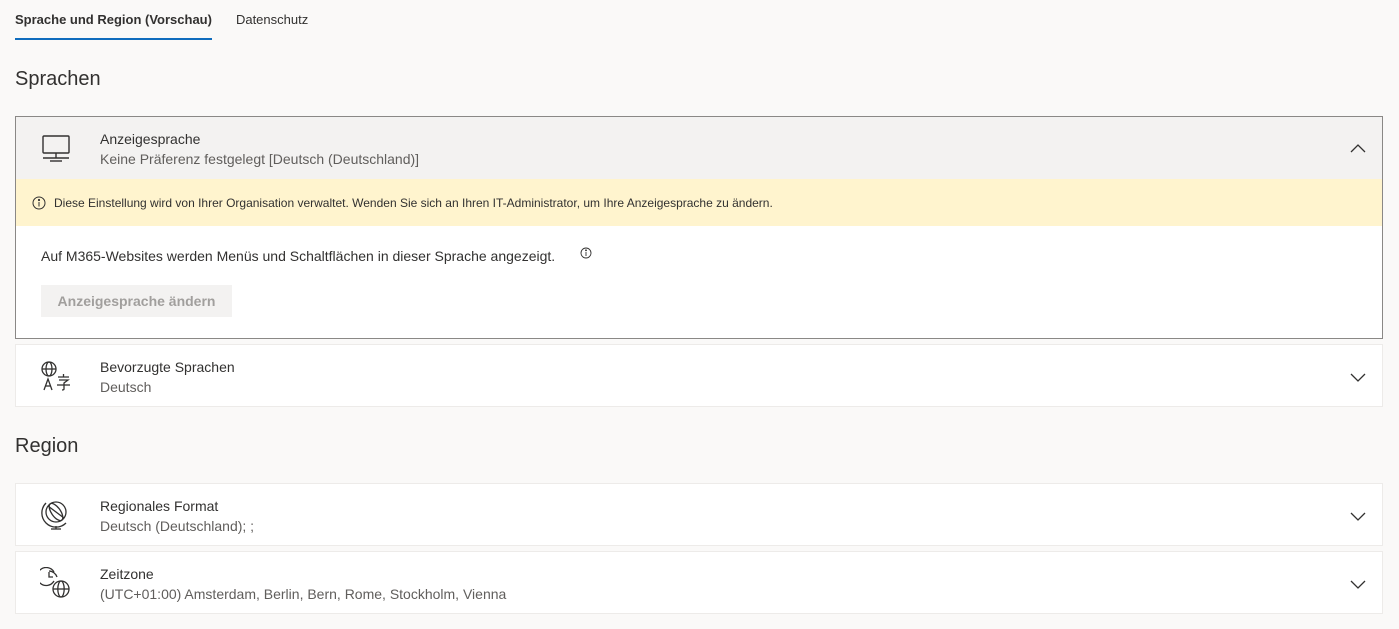 The image size is (1399, 629). Describe the element at coordinates (56, 376) in the screenshot. I see `language-icon` at that location.